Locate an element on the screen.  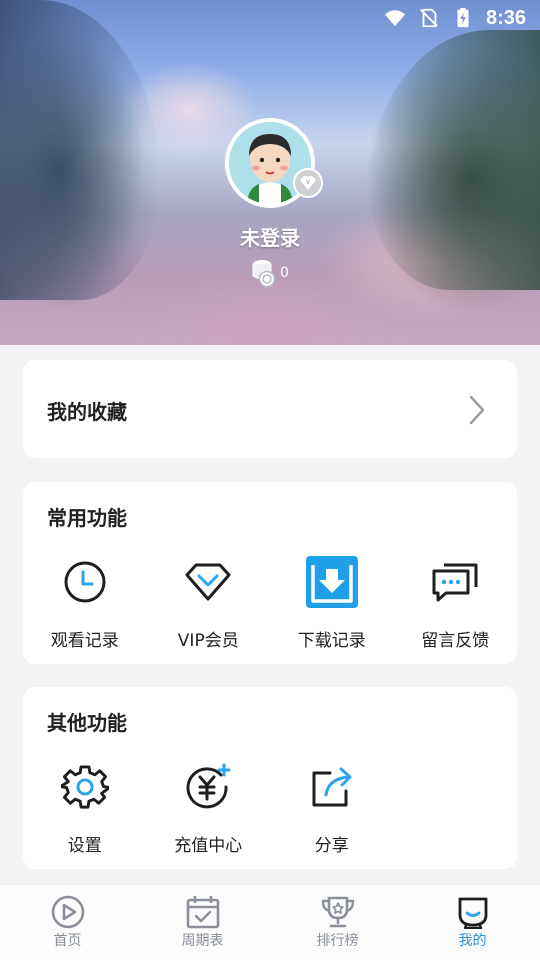
nav-mine: 我的 is located at coordinates (472, 922).